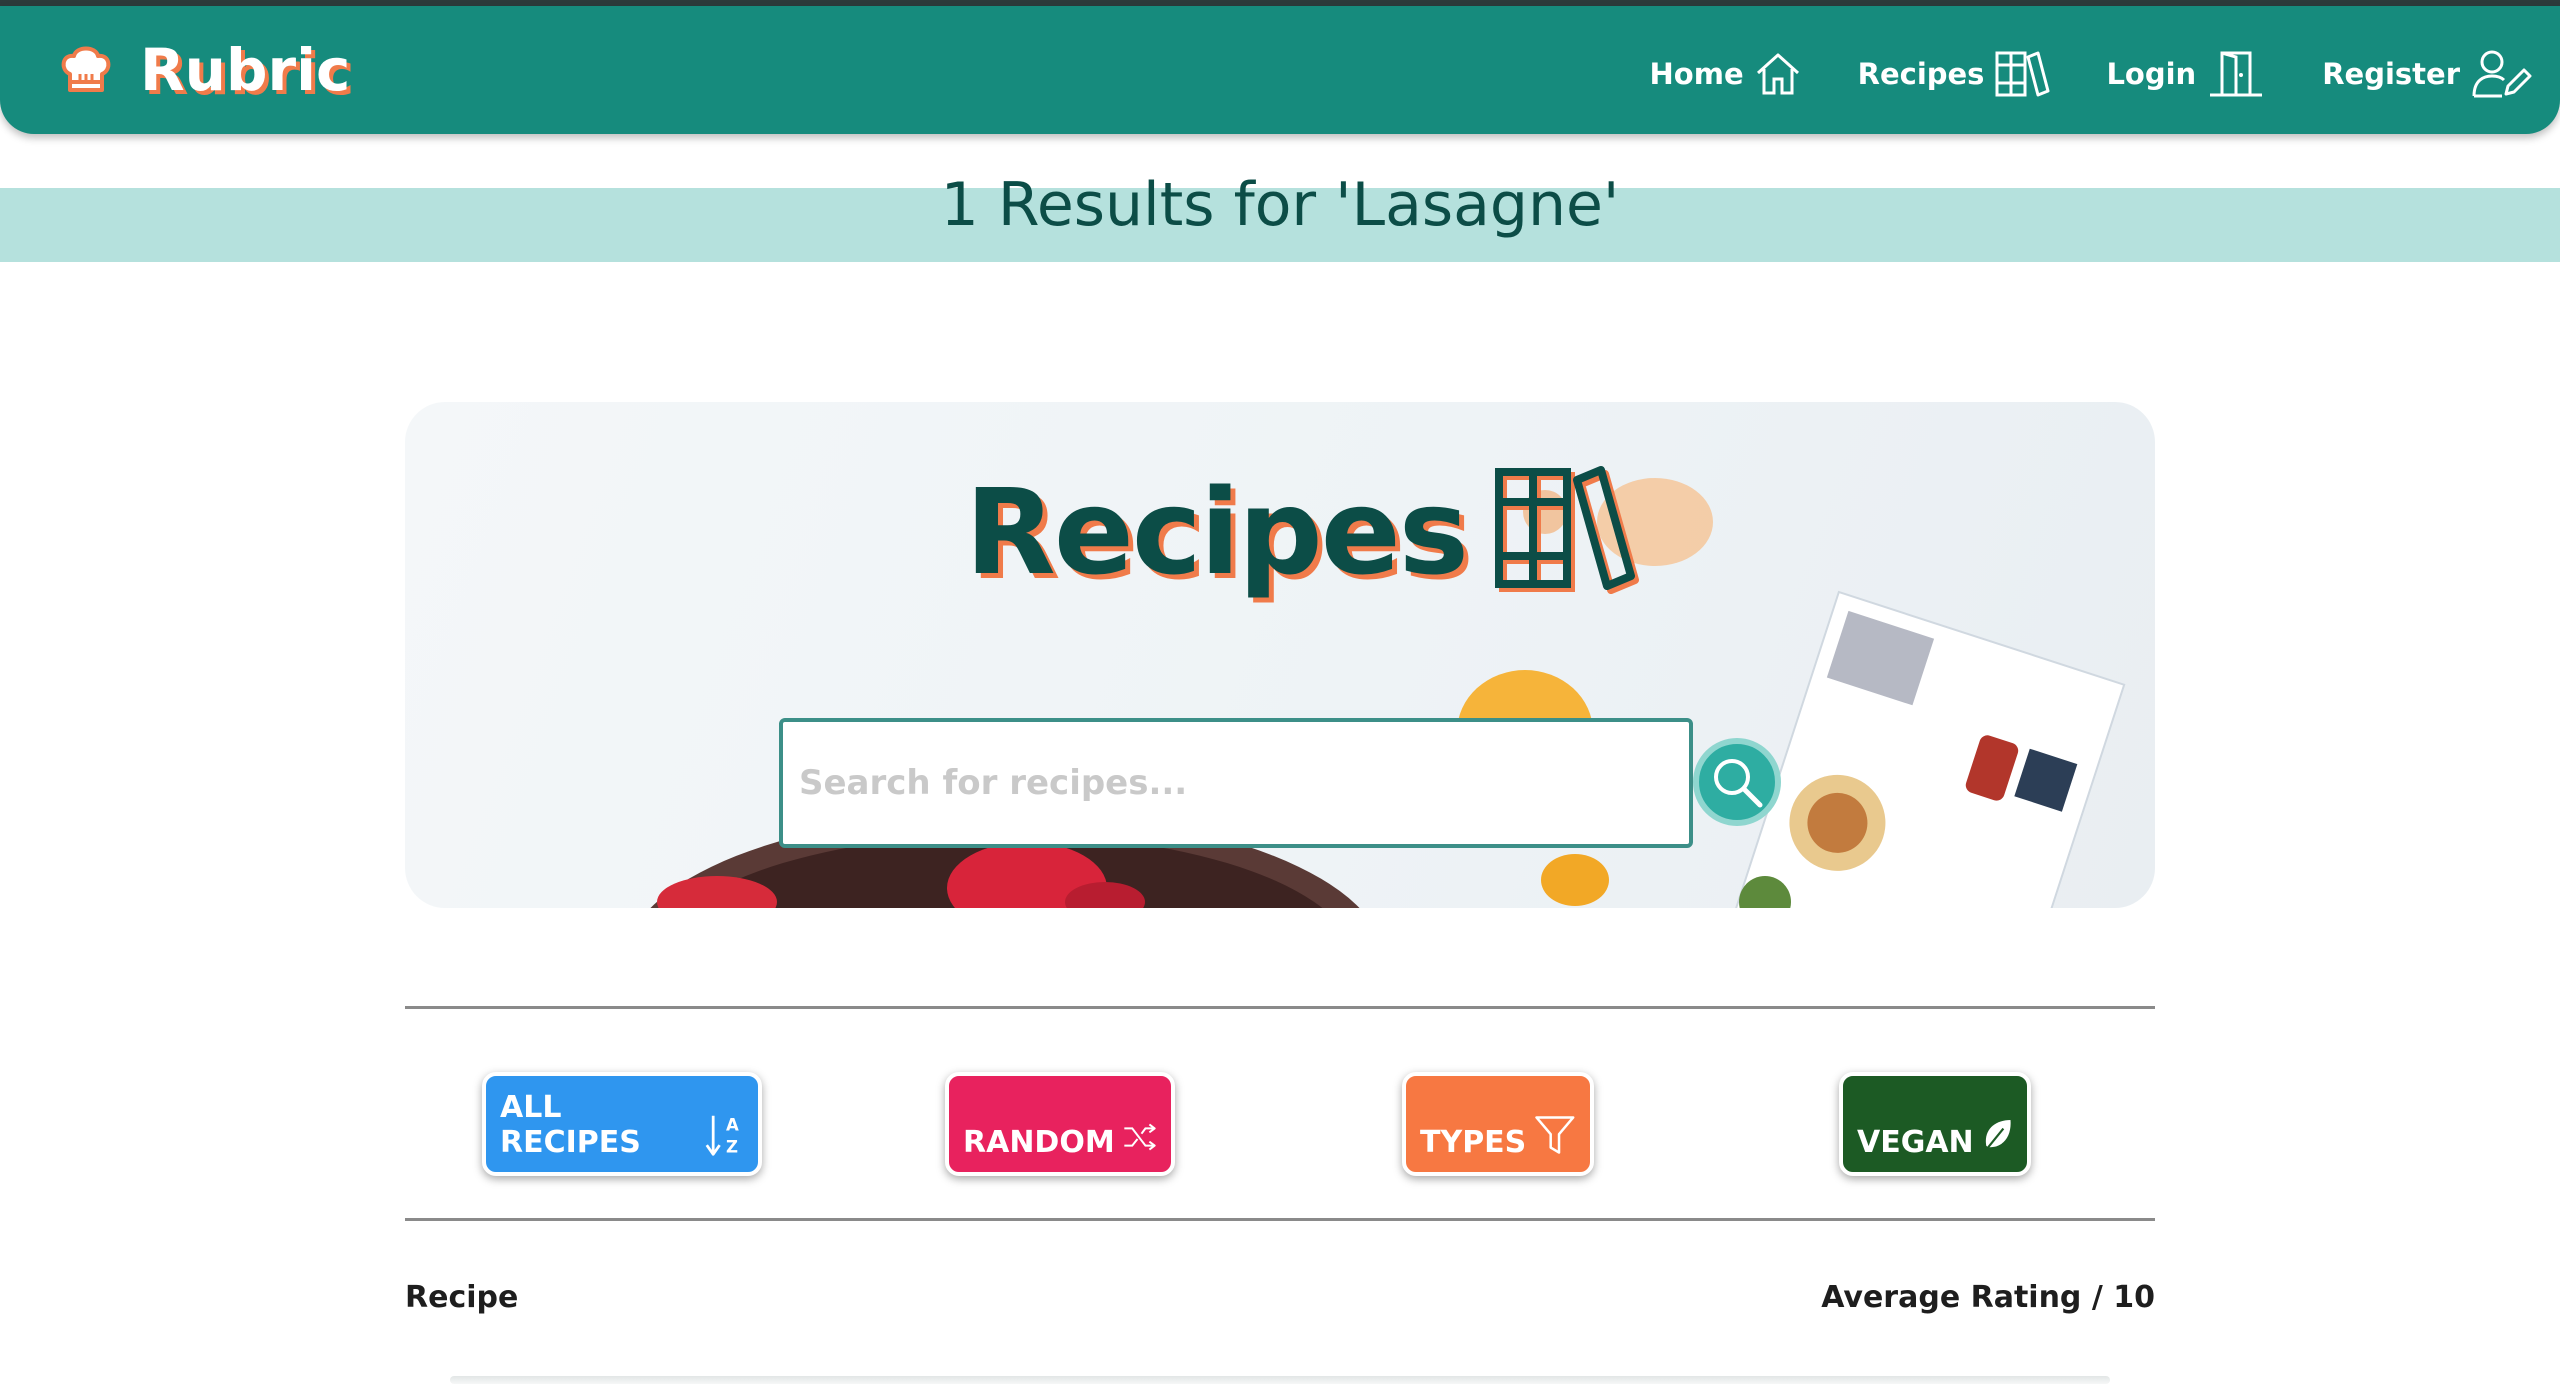  What do you see at coordinates (462, 1297) in the screenshot?
I see `column-header-recipe: Recipe` at bounding box center [462, 1297].